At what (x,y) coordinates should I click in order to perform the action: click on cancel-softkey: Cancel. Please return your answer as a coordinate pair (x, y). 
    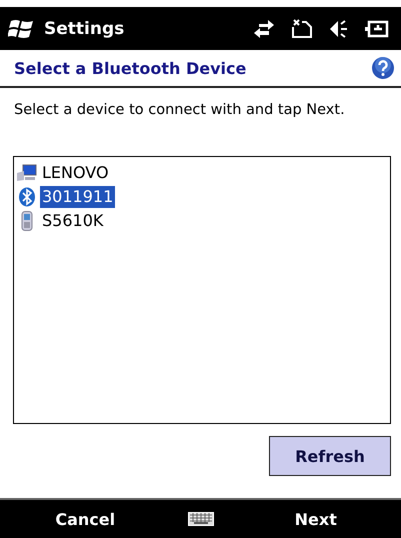
    Looking at the image, I should click on (85, 519).